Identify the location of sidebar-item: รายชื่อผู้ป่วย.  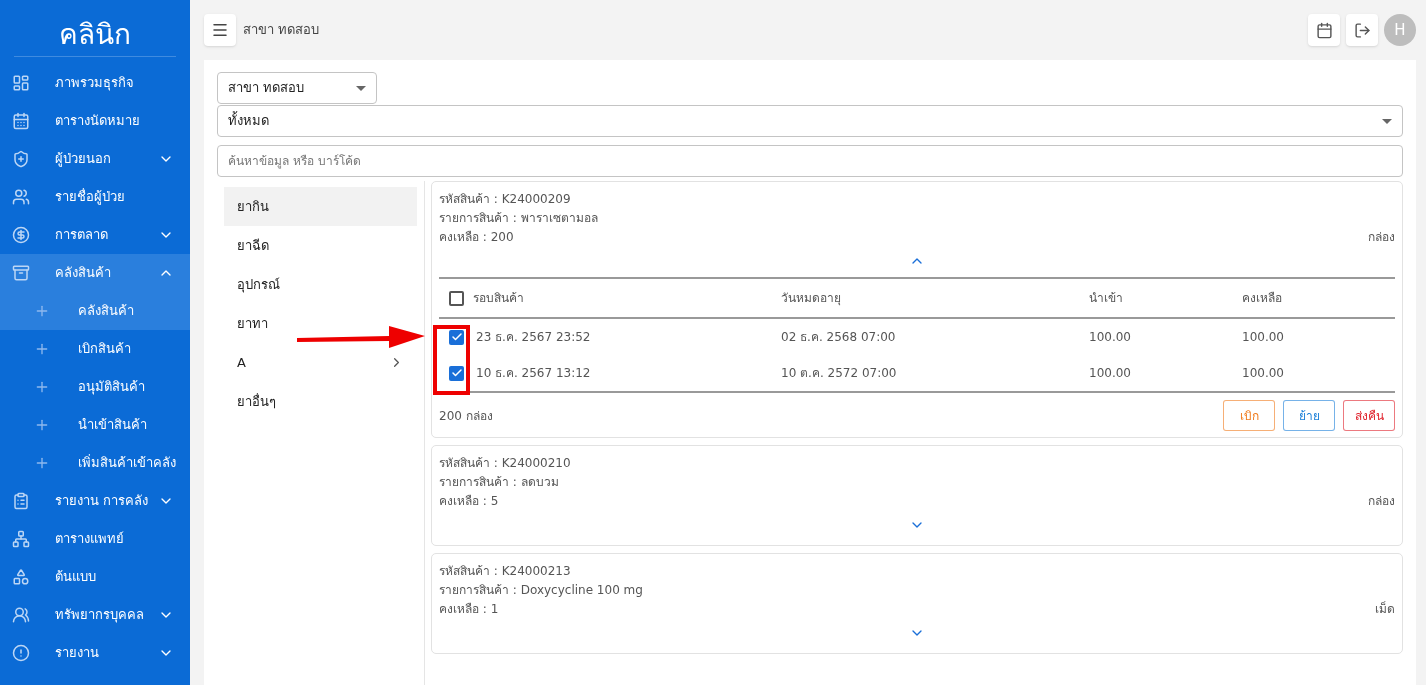
(95, 197).